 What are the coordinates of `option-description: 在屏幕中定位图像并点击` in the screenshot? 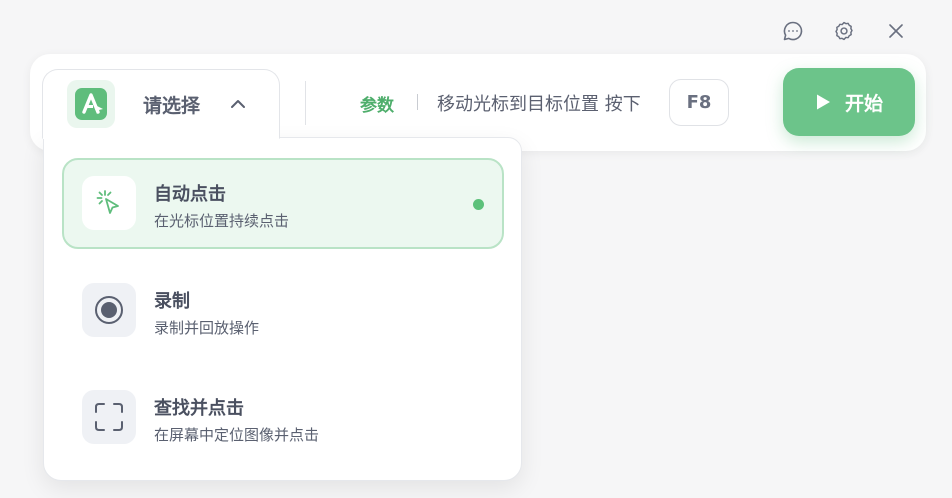 It's located at (237, 435).